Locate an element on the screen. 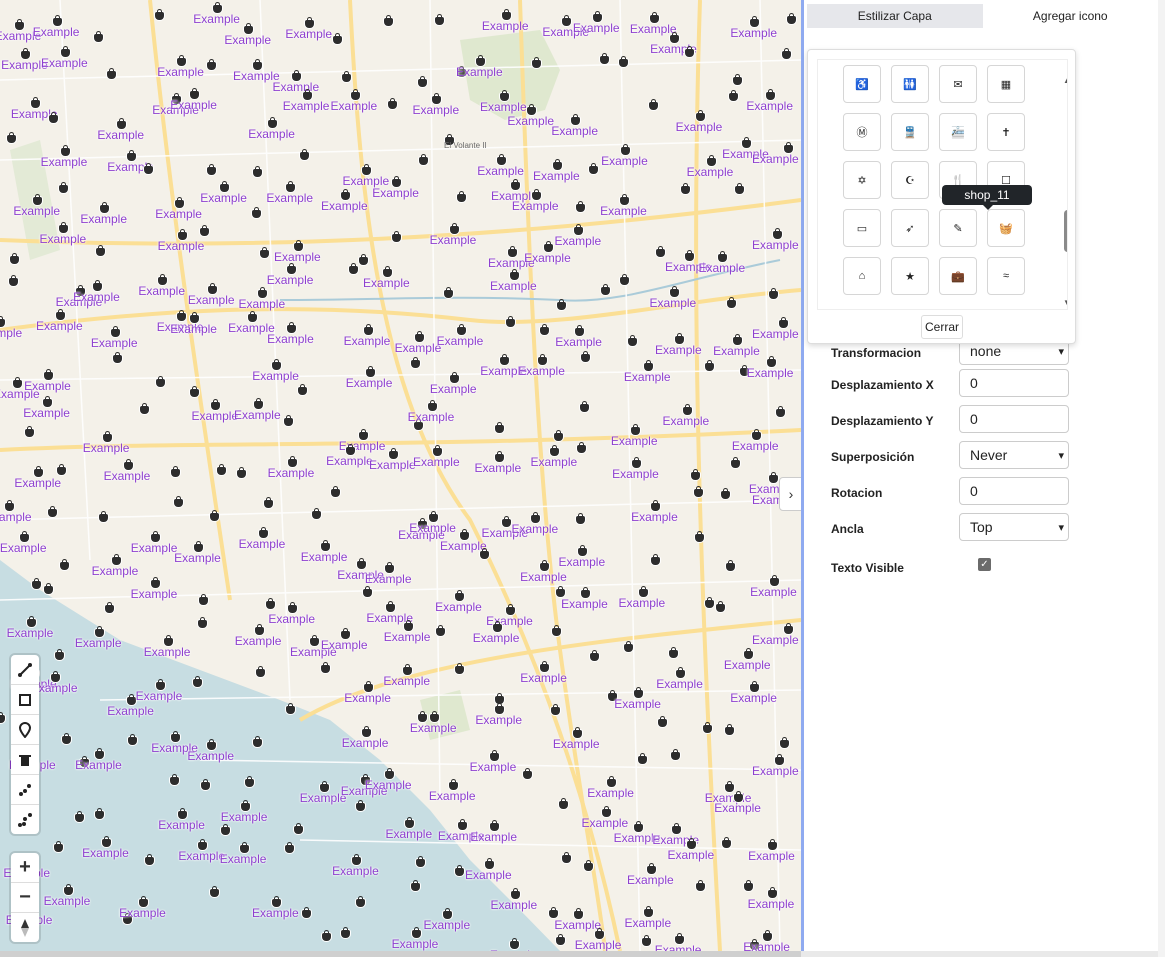 This screenshot has height=957, width=1165. overlap-select: Never ▾ is located at coordinates (1014, 455).